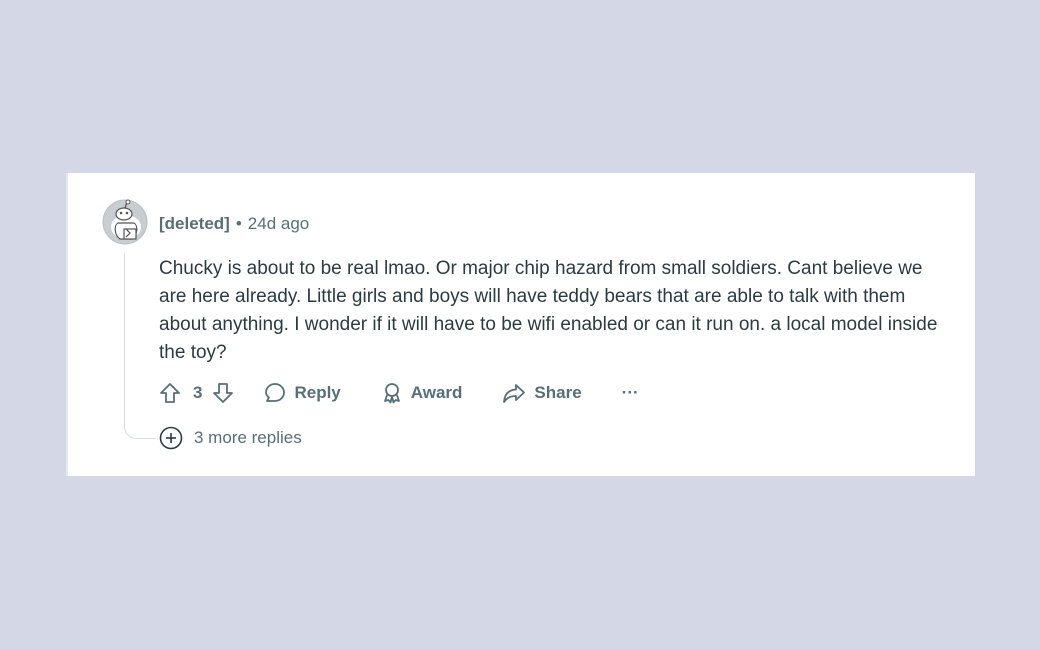 The width and height of the screenshot is (1040, 650). What do you see at coordinates (514, 393) in the screenshot?
I see `share-arrow-icon` at bounding box center [514, 393].